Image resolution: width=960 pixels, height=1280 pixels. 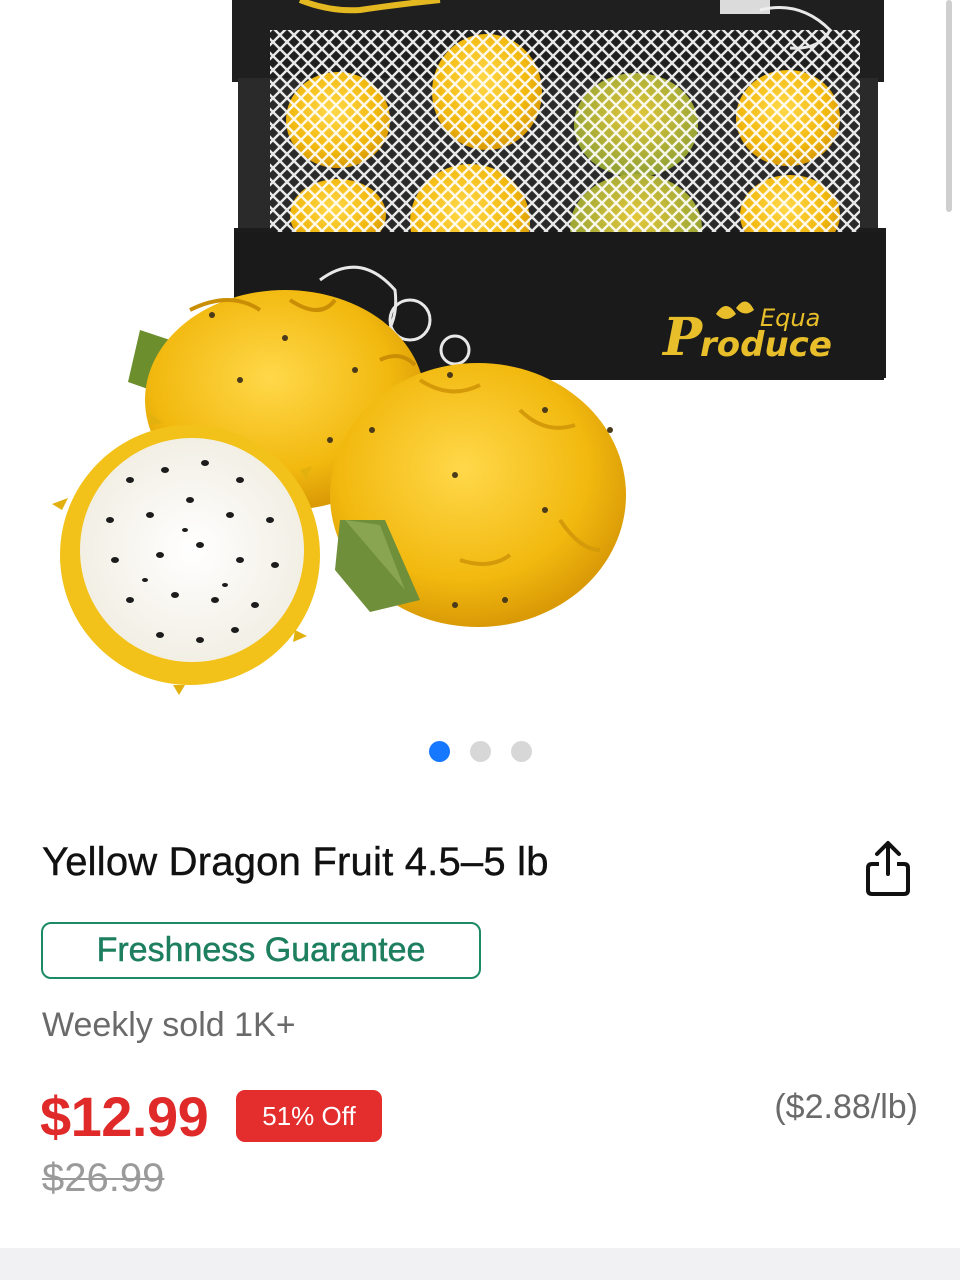 What do you see at coordinates (790, 318) in the screenshot?
I see `svg-text: Equa` at bounding box center [790, 318].